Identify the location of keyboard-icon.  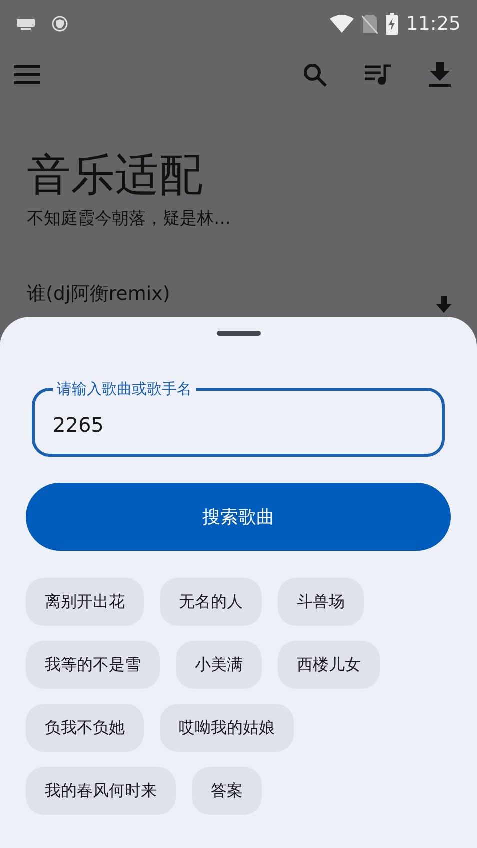
(26, 24).